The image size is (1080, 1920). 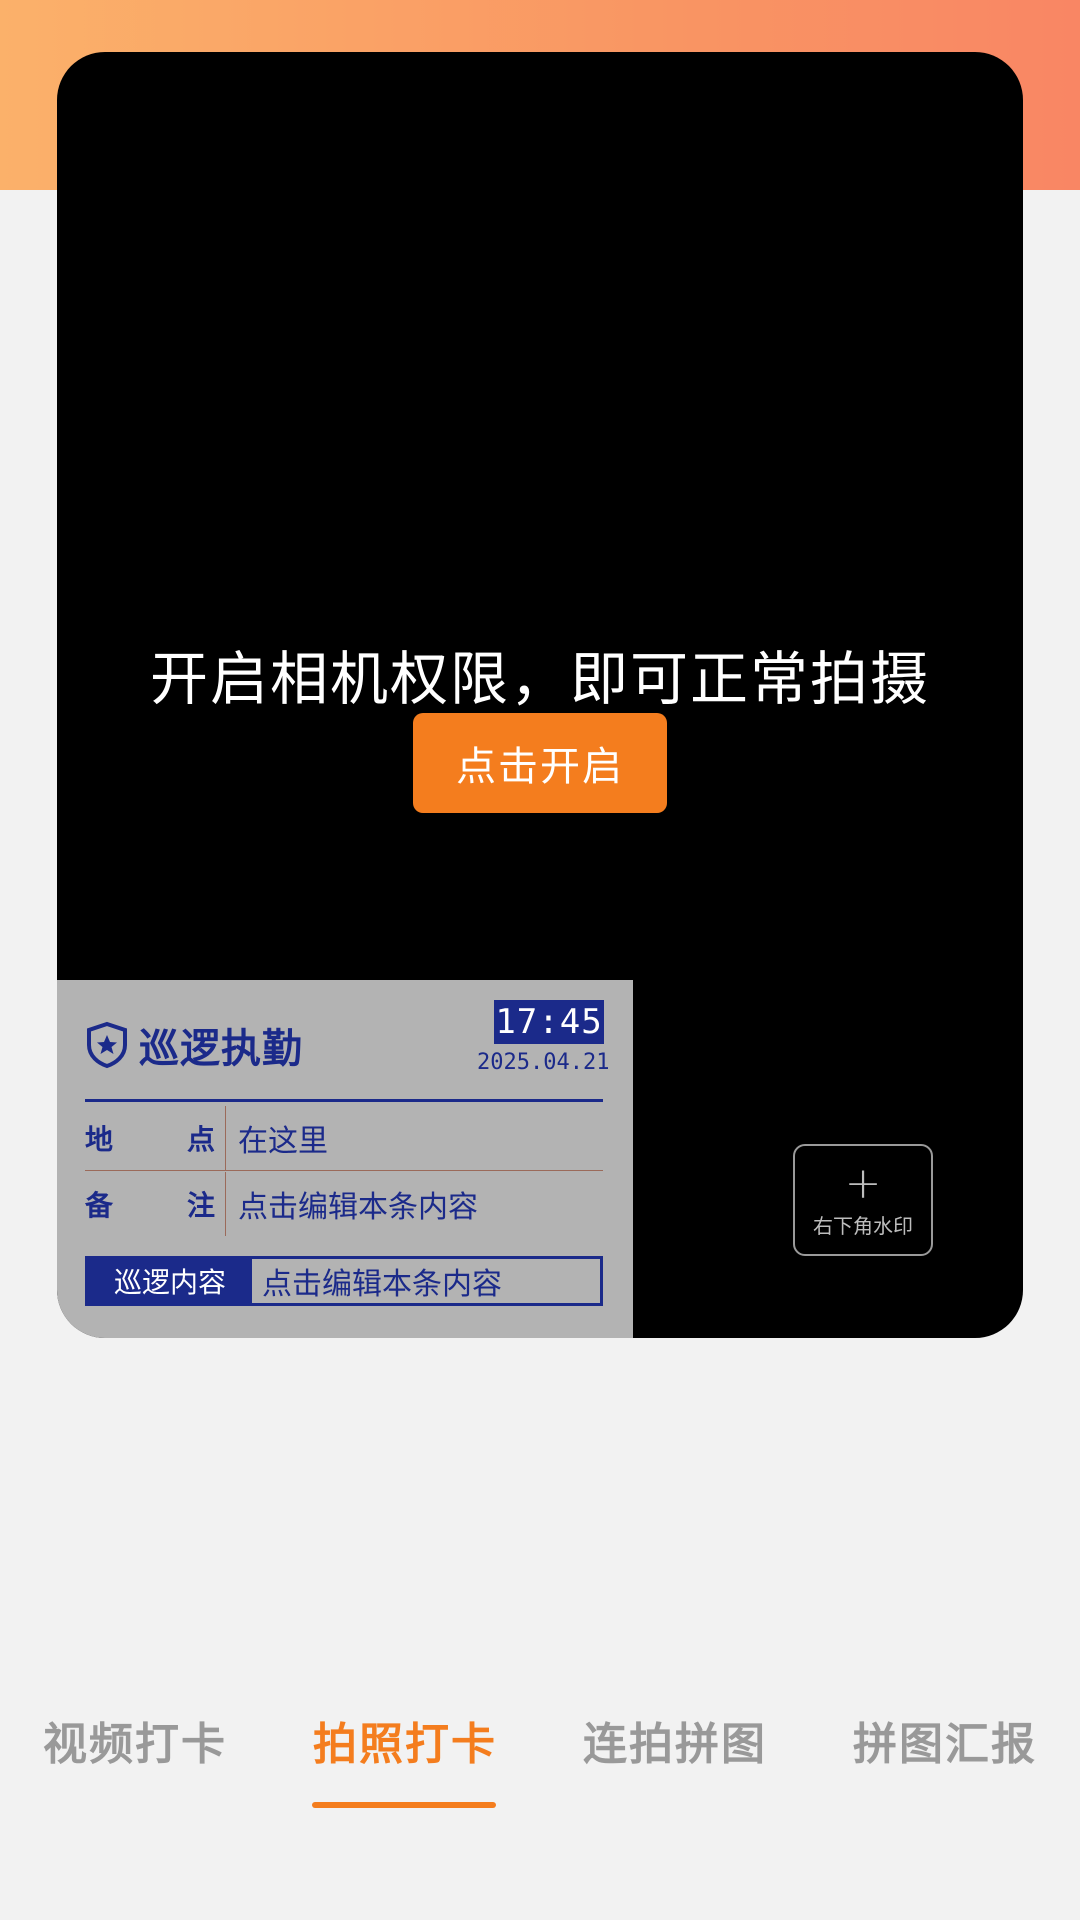 What do you see at coordinates (200, 1139) in the screenshot?
I see `row-key-char: 点` at bounding box center [200, 1139].